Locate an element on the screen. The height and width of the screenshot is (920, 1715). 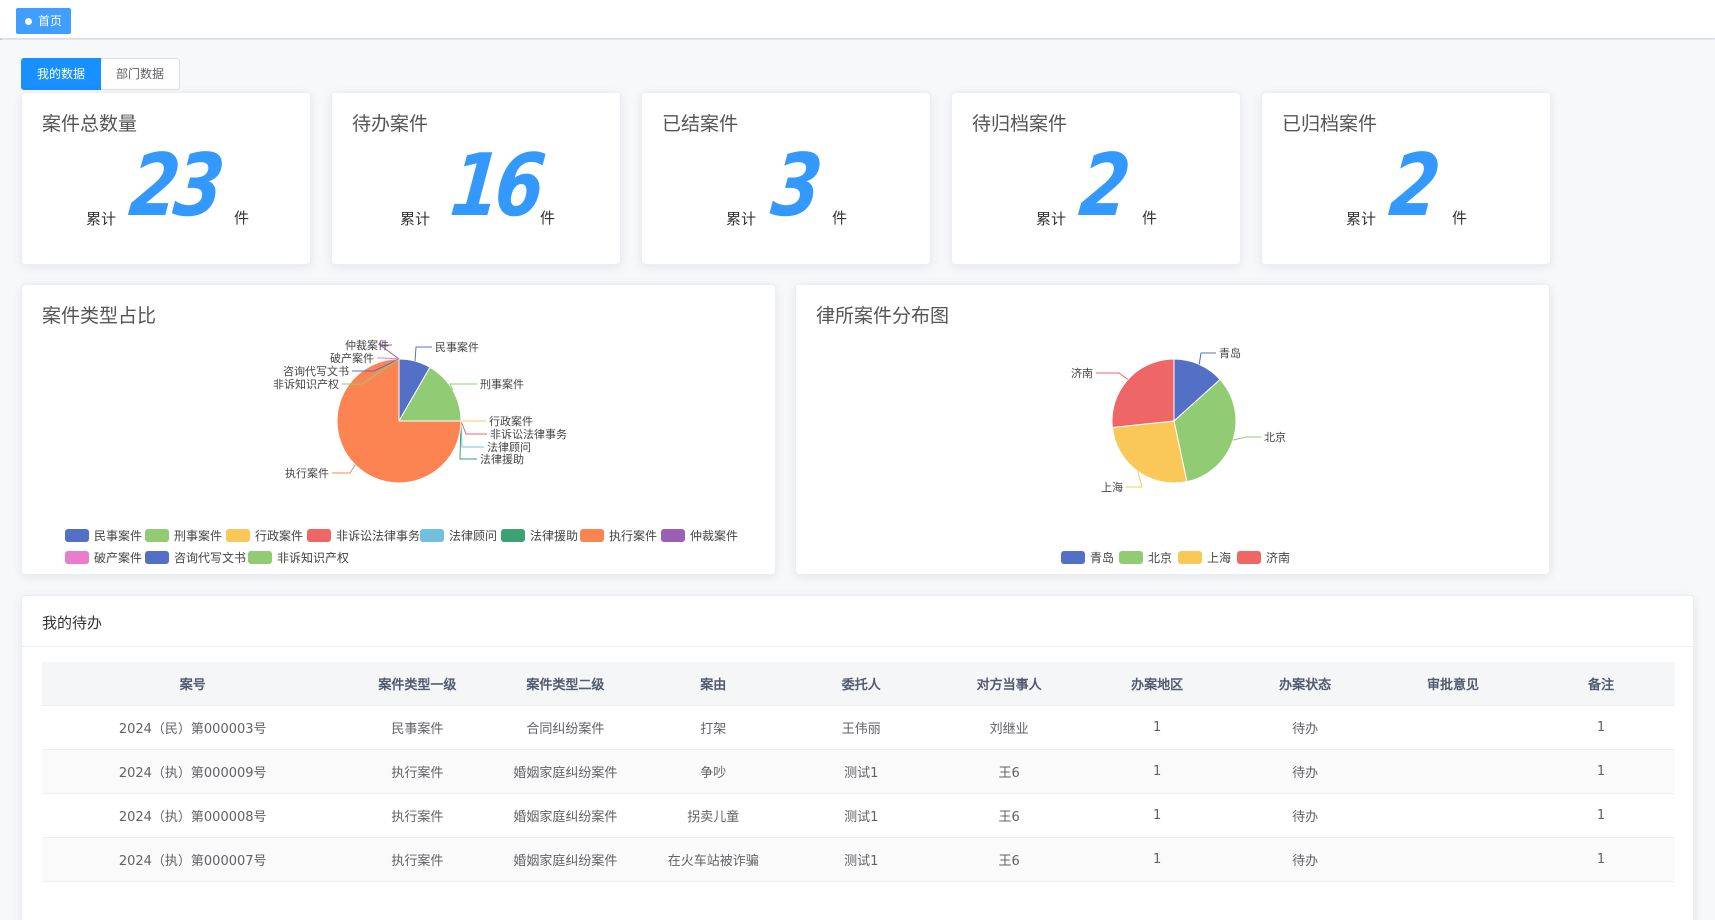
column-header: 审批意见 is located at coordinates (1453, 684).